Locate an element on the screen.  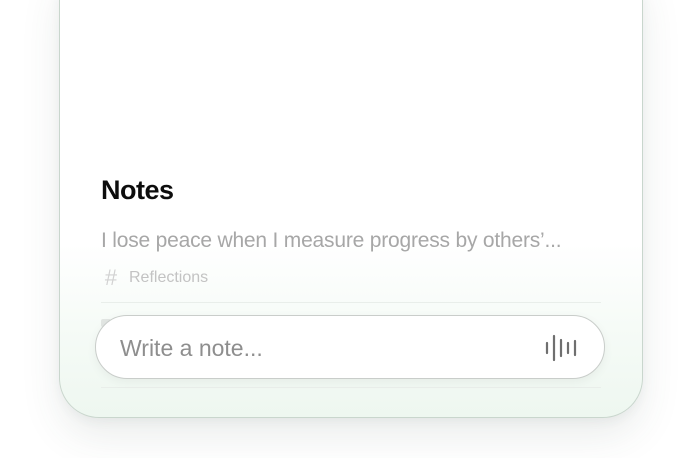
note-input is located at coordinates (320, 348).